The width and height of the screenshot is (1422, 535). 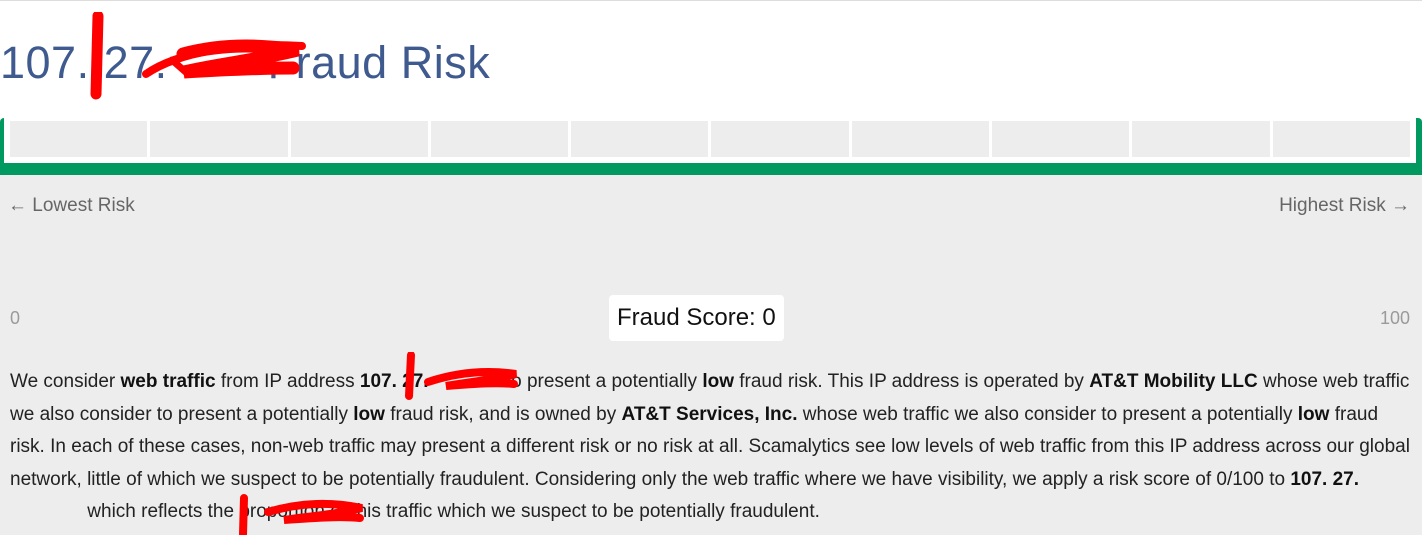 What do you see at coordinates (287, 381) in the screenshot?
I see `desc-text: from IP address` at bounding box center [287, 381].